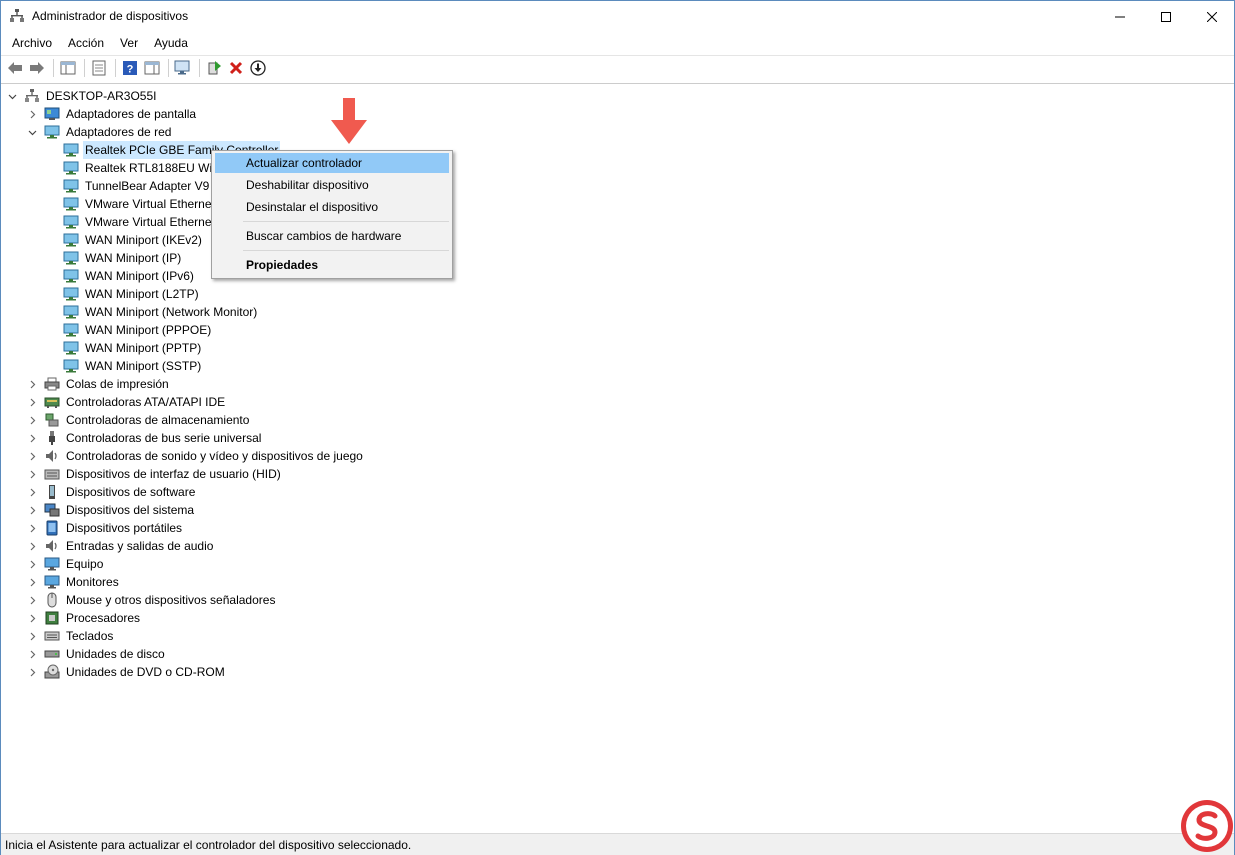 The height and width of the screenshot is (855, 1235). Describe the element at coordinates (332, 236) in the screenshot. I see `menu-scan-hardware: Buscar cambios de hardware` at that location.